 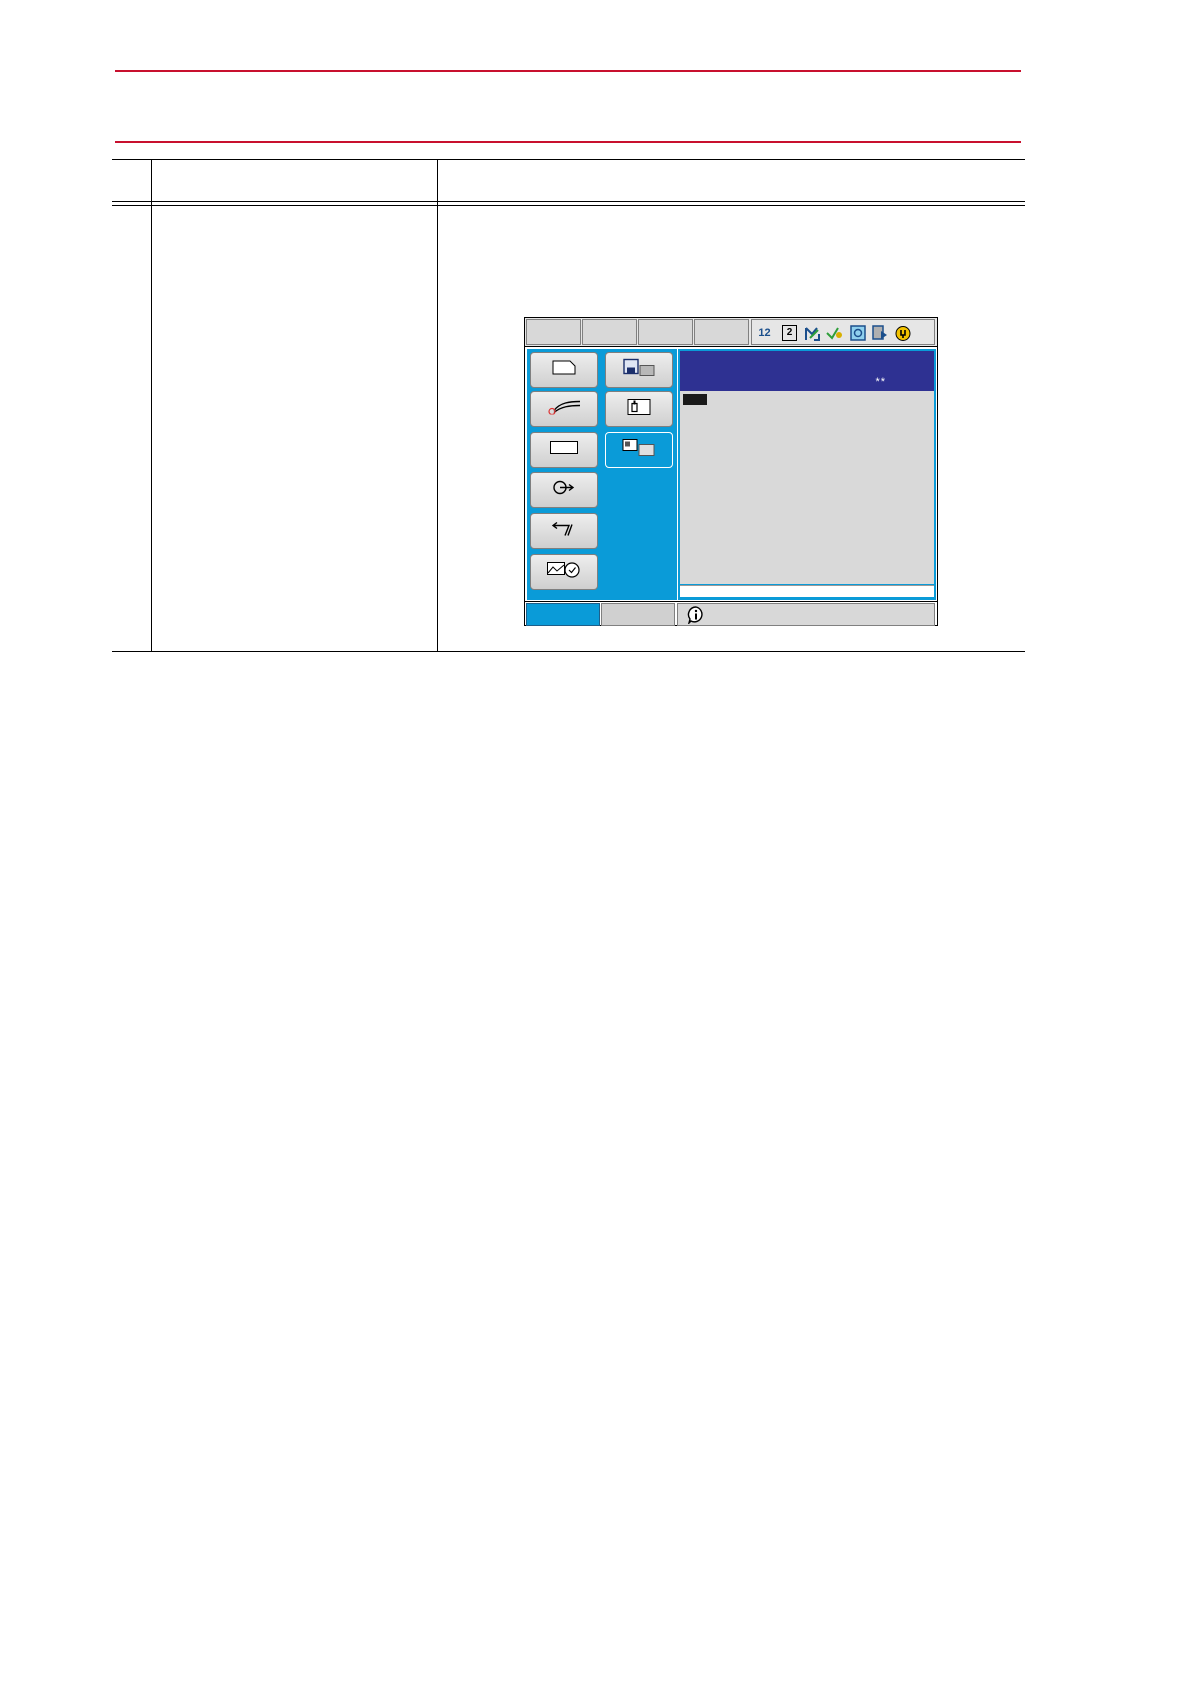 What do you see at coordinates (638, 614) in the screenshot?
I see `simple-menu-button` at bounding box center [638, 614].